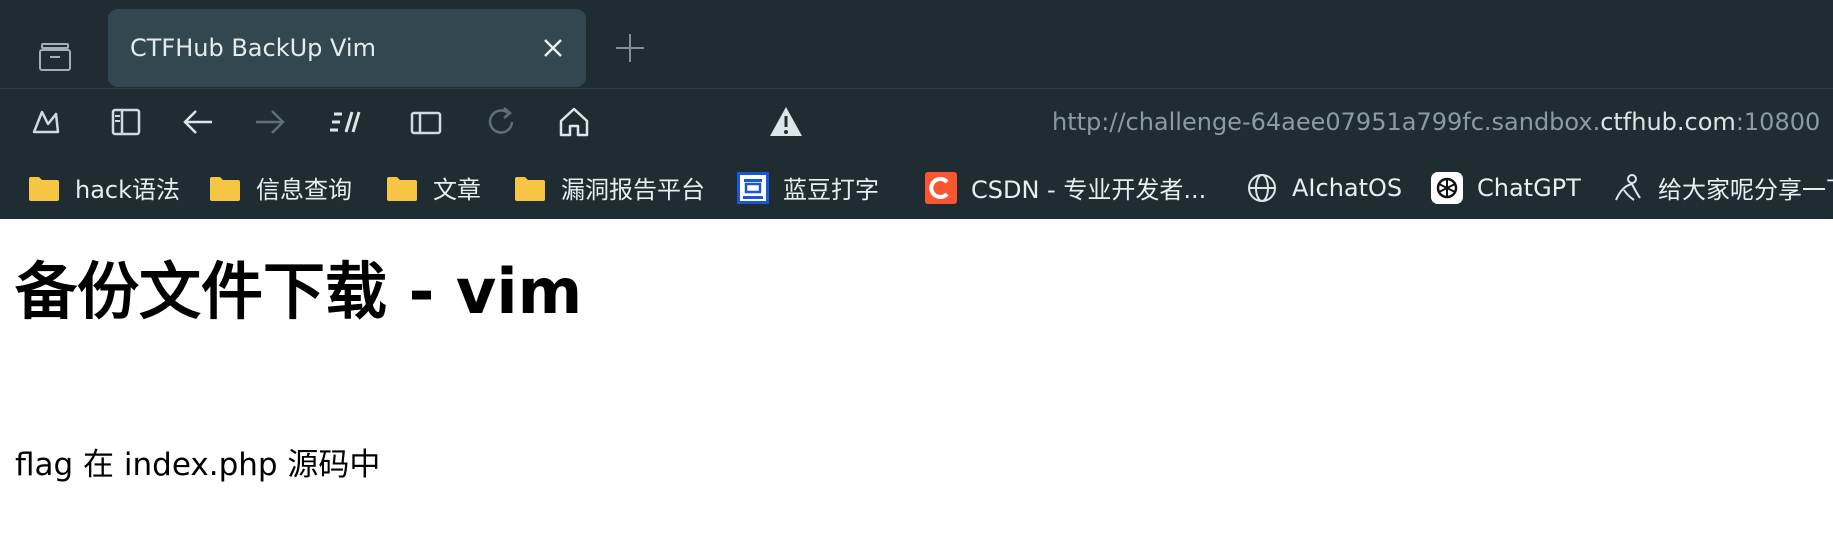 The width and height of the screenshot is (1833, 559). Describe the element at coordinates (1262, 187) in the screenshot. I see `globe-icon` at that location.